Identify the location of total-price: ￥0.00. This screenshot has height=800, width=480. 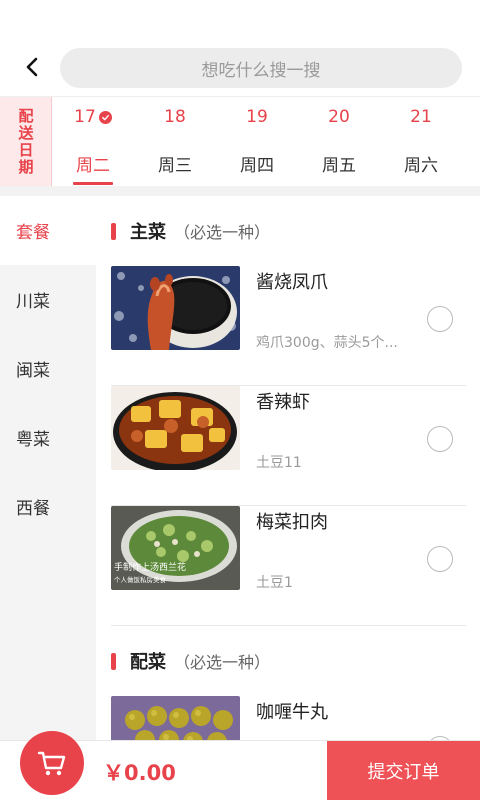
(139, 773).